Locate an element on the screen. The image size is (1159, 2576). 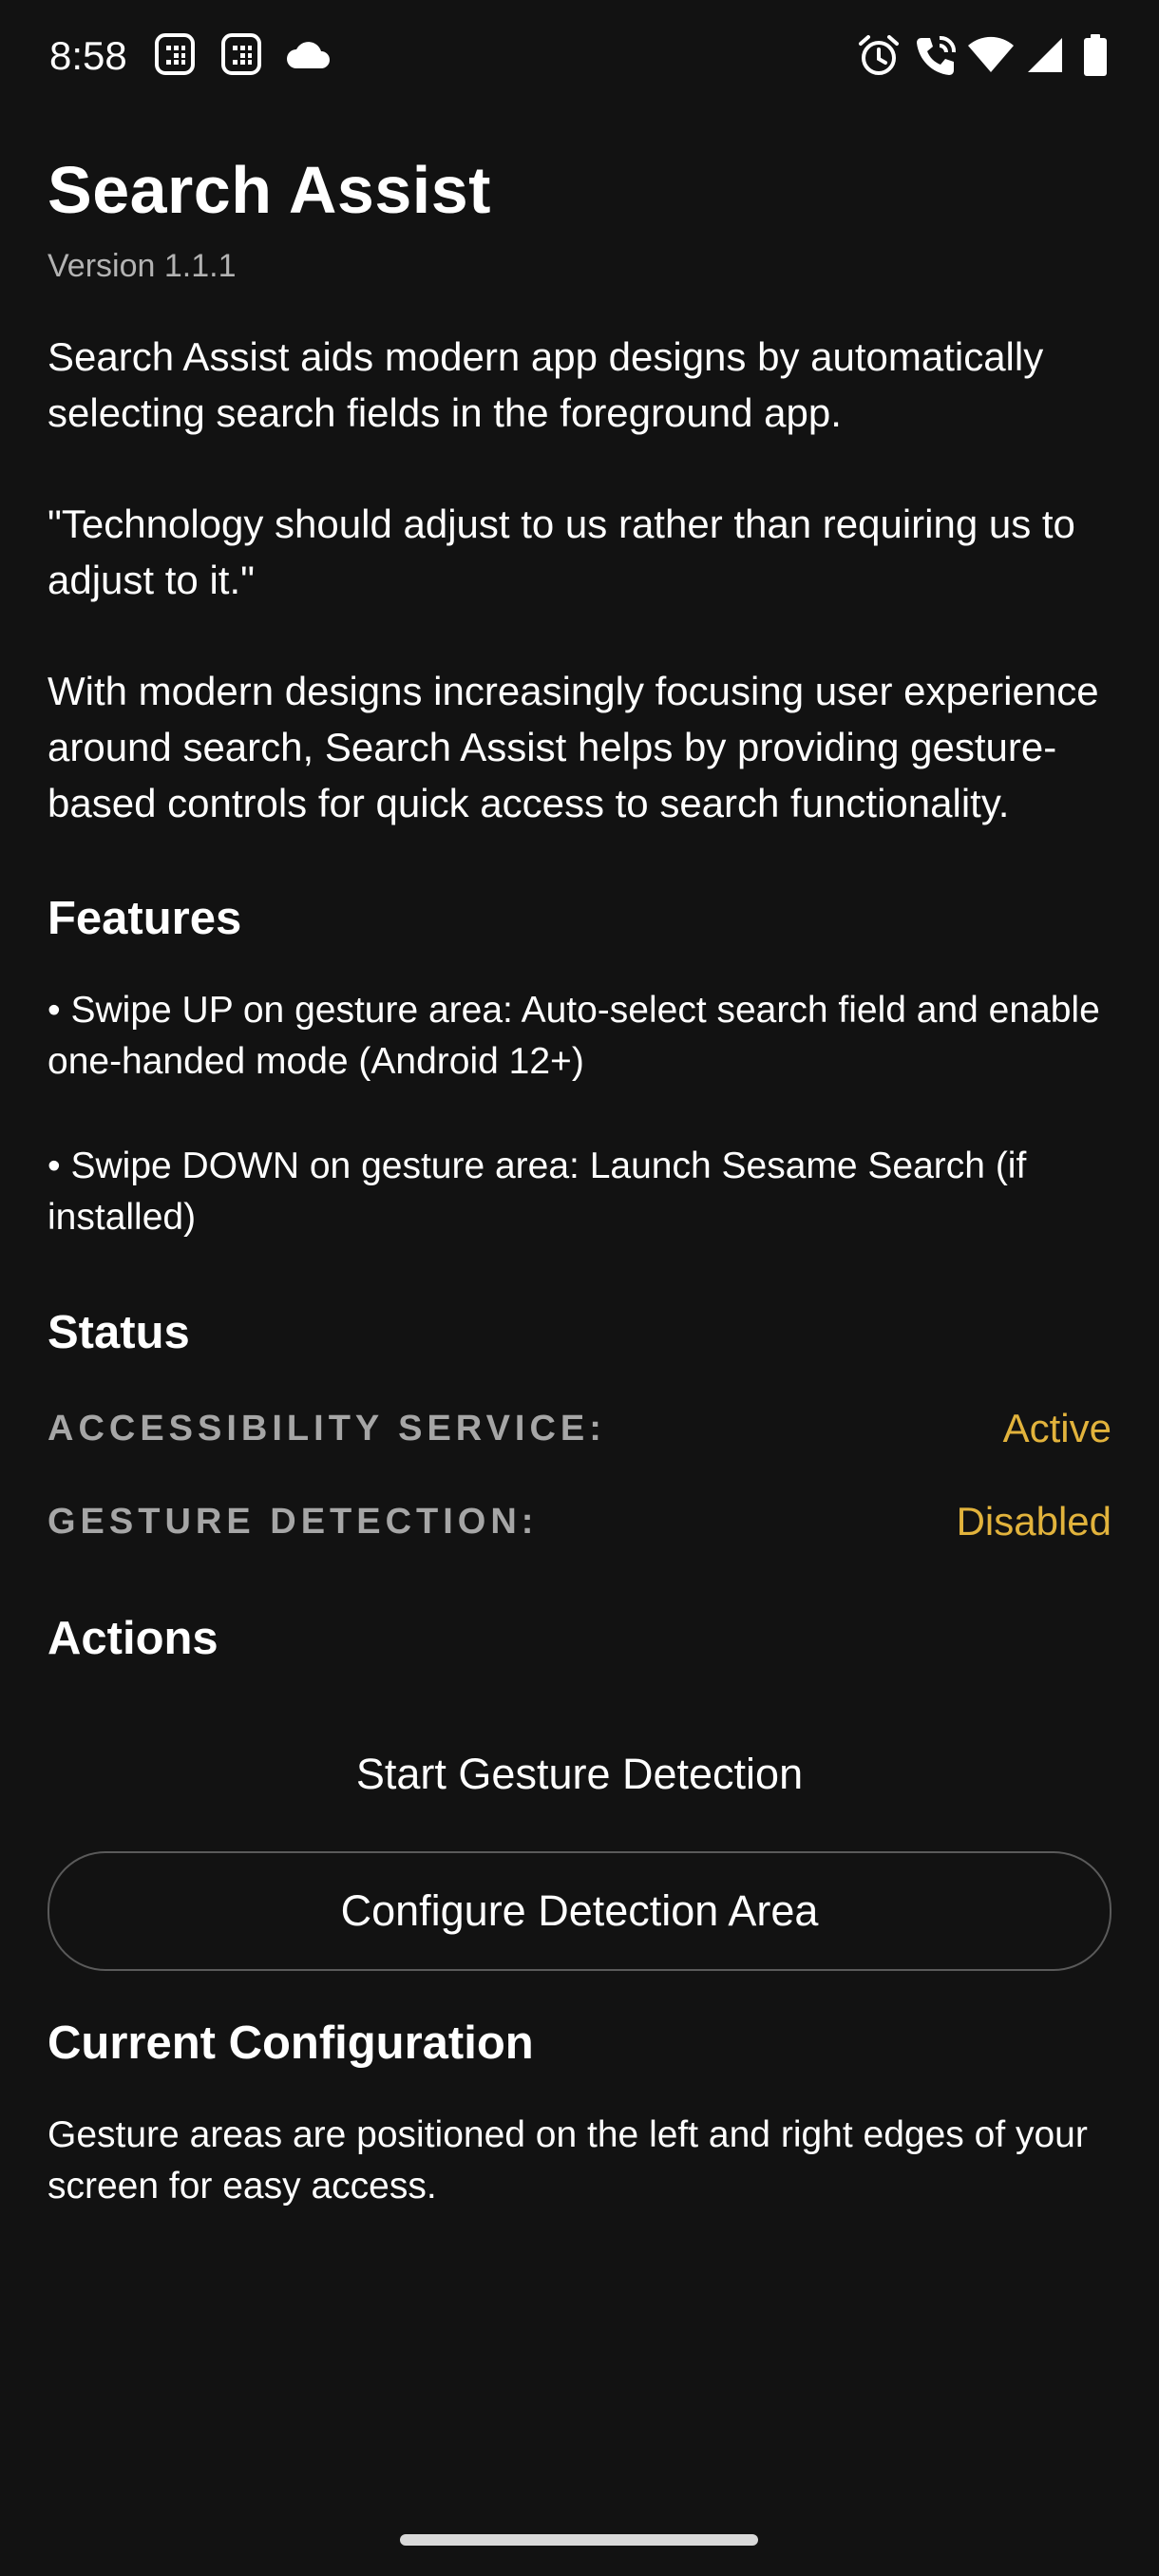
gesture-detection-label: GESTURE DETECTION: is located at coordinates (293, 1521).